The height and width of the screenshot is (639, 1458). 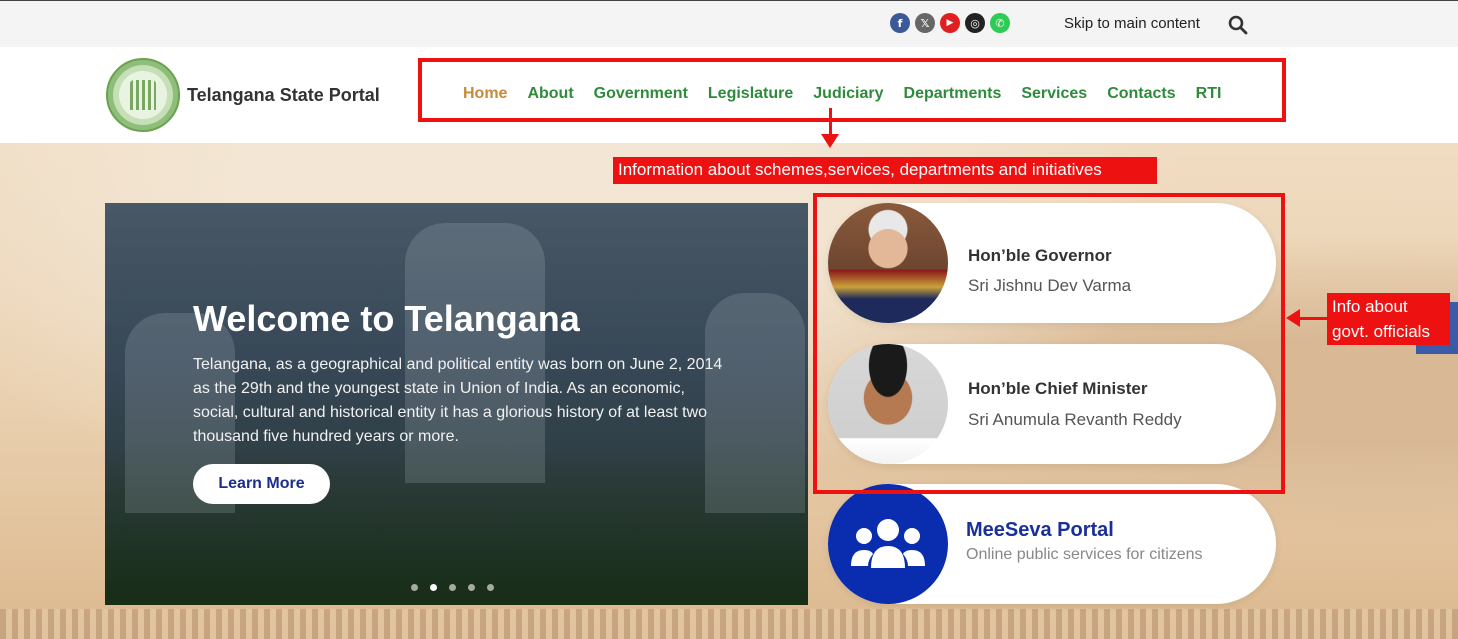 What do you see at coordinates (1141, 94) in the screenshot?
I see `nav-item-contacts: Contacts` at bounding box center [1141, 94].